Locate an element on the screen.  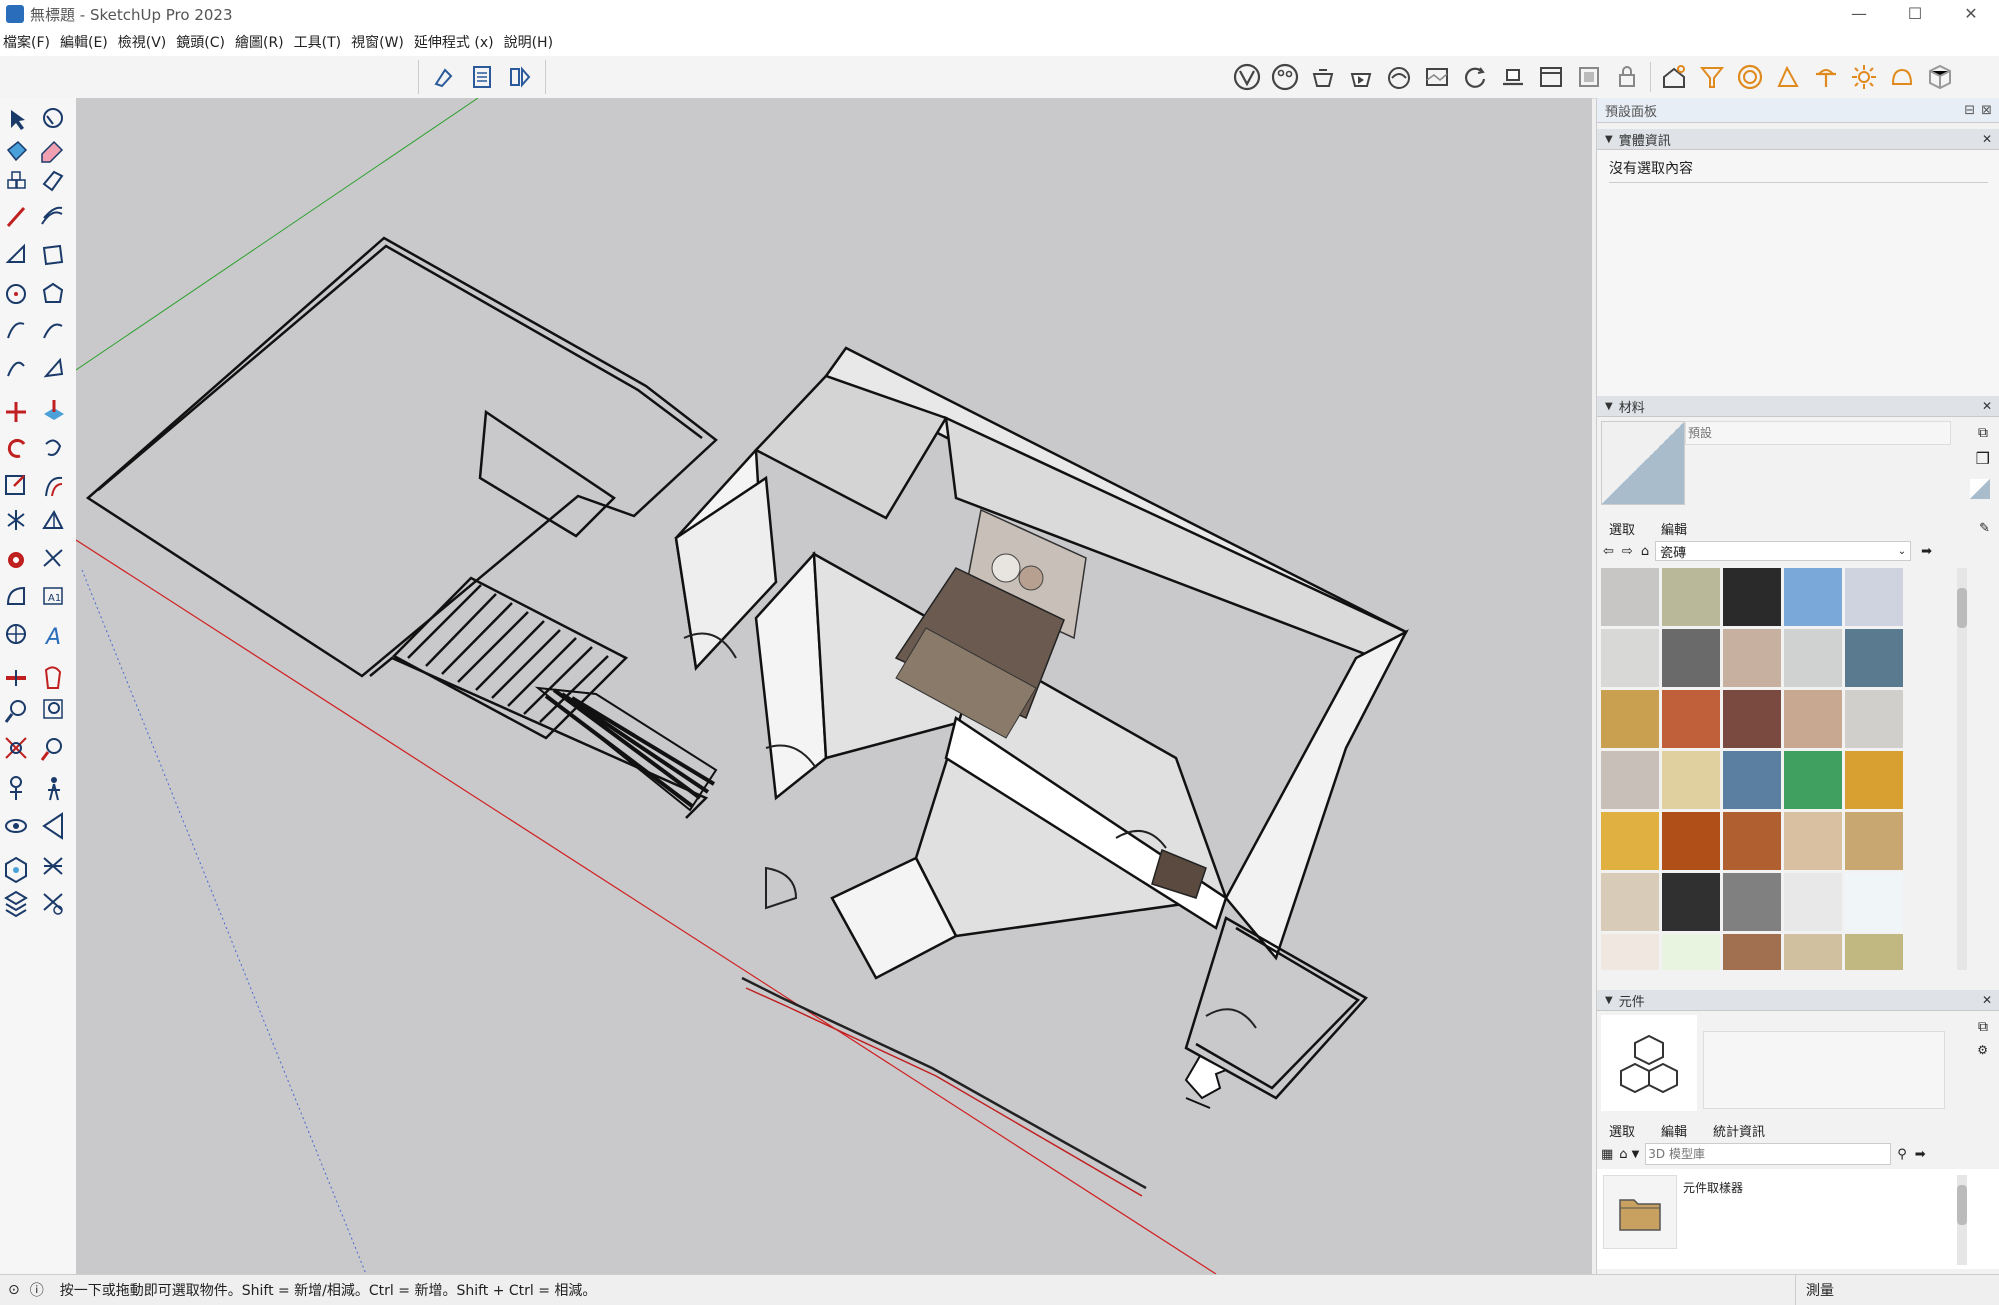
circle-icon is located at coordinates (16, 294).